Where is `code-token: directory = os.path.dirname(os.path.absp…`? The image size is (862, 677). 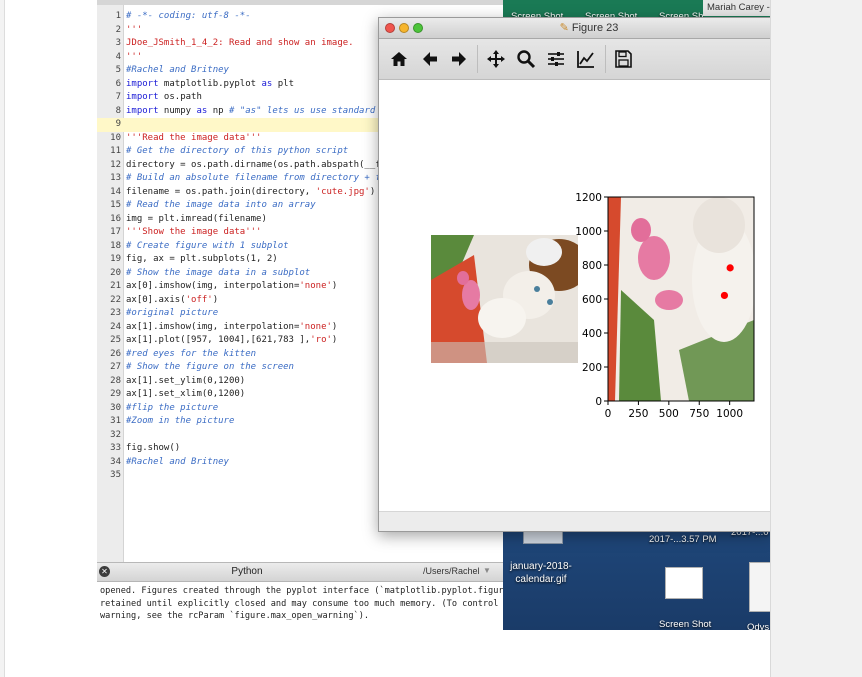 code-token: directory = os.path.dirname(os.path.absp… is located at coordinates (272, 164).